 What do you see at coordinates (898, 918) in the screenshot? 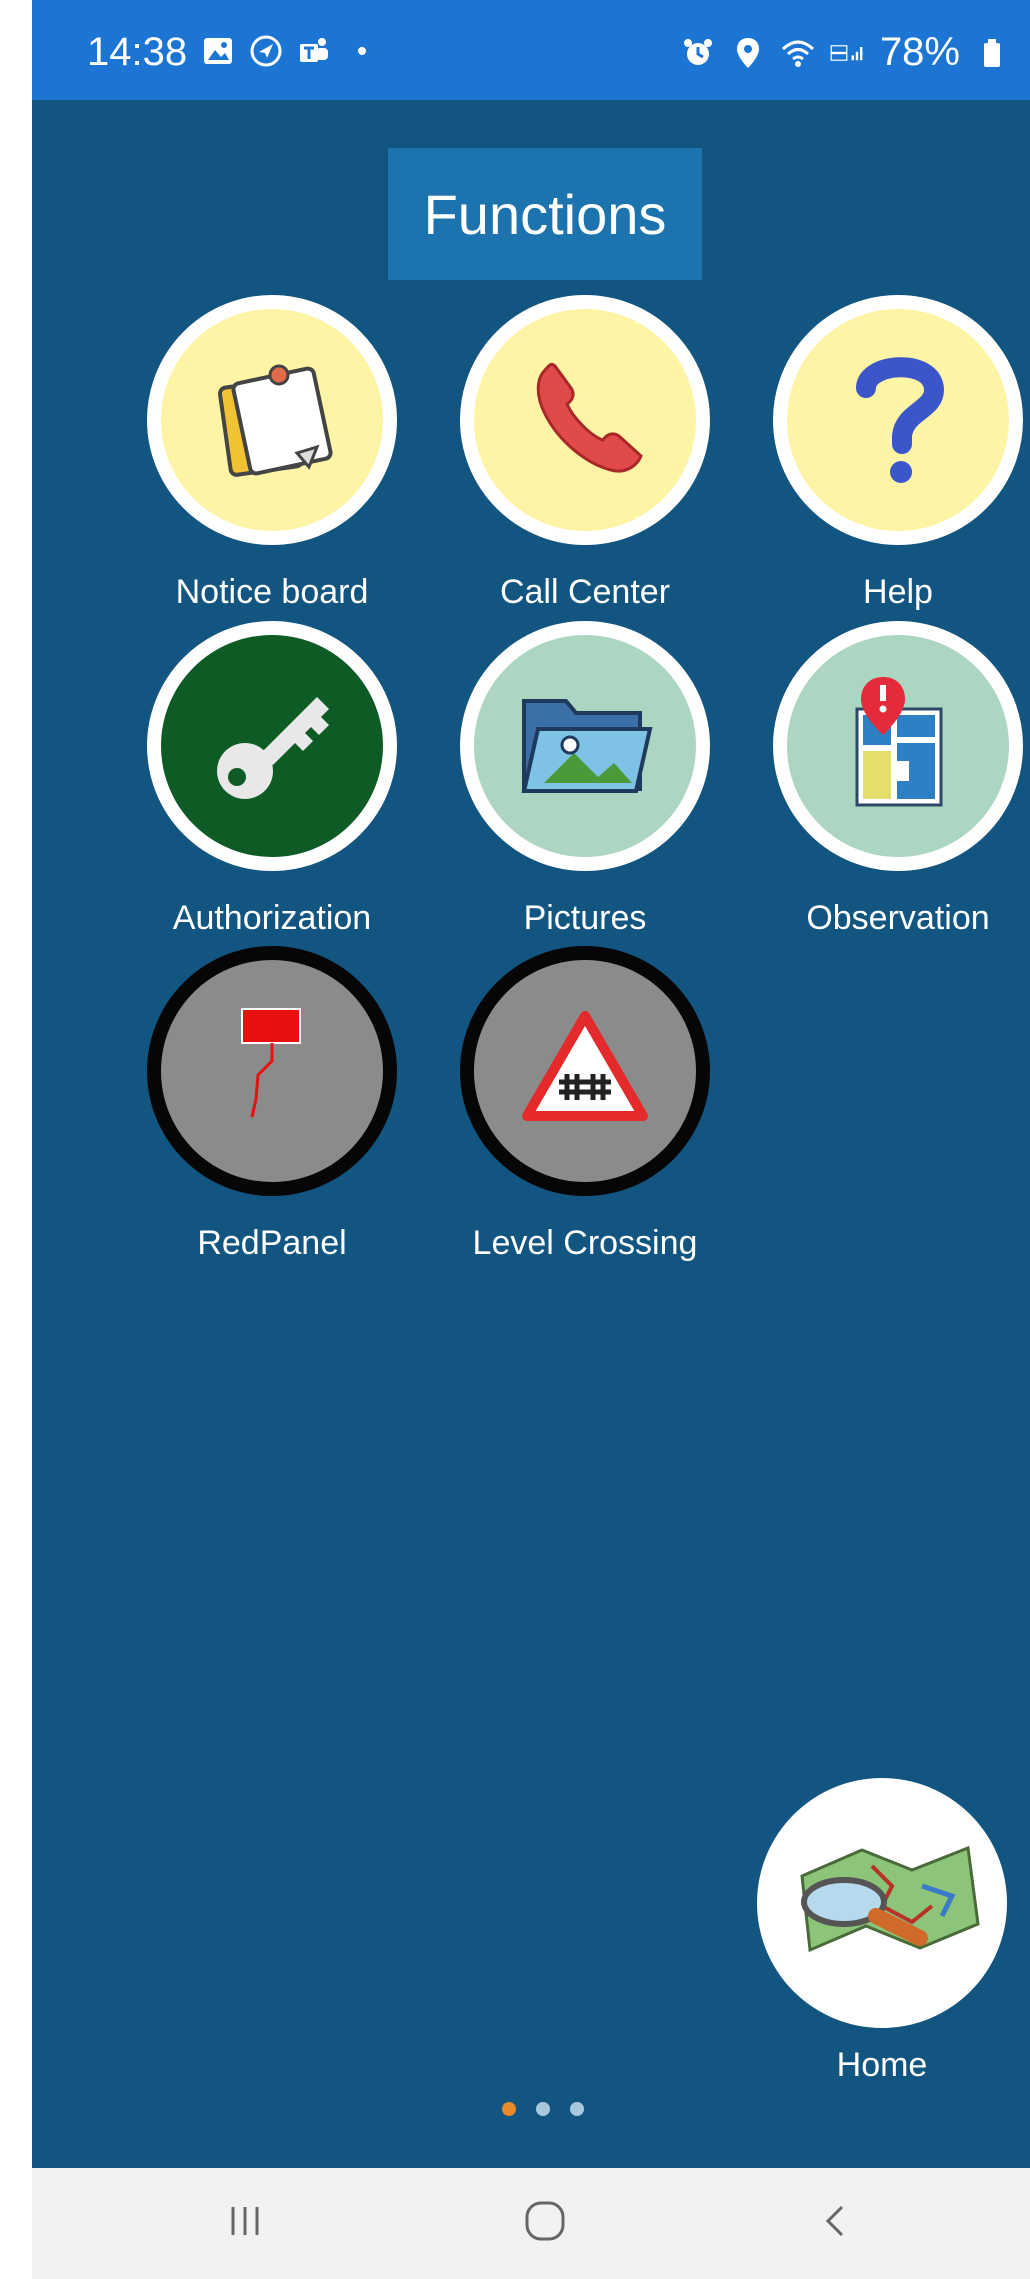
I see `function-label: Observation` at bounding box center [898, 918].